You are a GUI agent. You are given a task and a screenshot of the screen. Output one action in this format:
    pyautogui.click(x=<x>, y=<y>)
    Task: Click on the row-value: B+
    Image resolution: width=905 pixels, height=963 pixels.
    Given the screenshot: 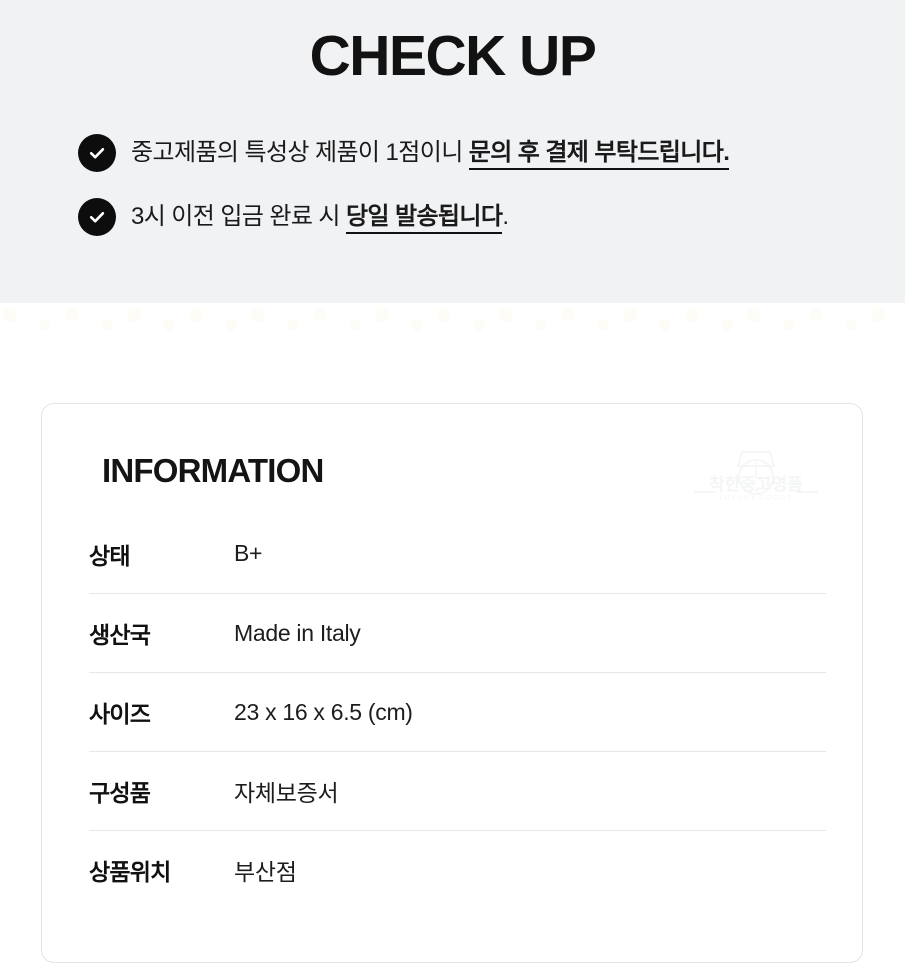 What is the action you would take?
    pyautogui.click(x=248, y=553)
    